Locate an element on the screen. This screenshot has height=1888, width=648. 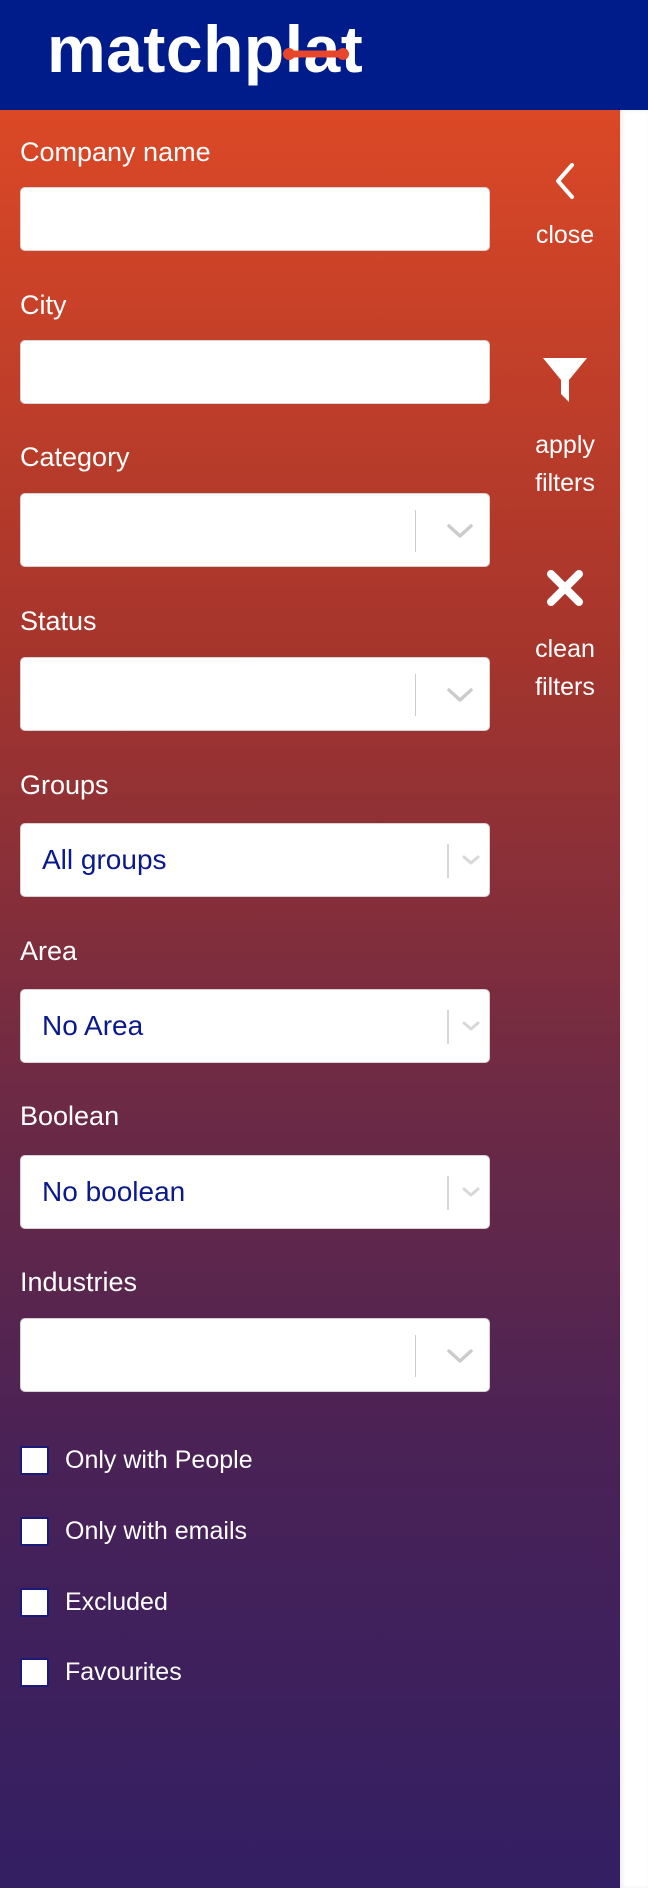
industries-select is located at coordinates (255, 1355).